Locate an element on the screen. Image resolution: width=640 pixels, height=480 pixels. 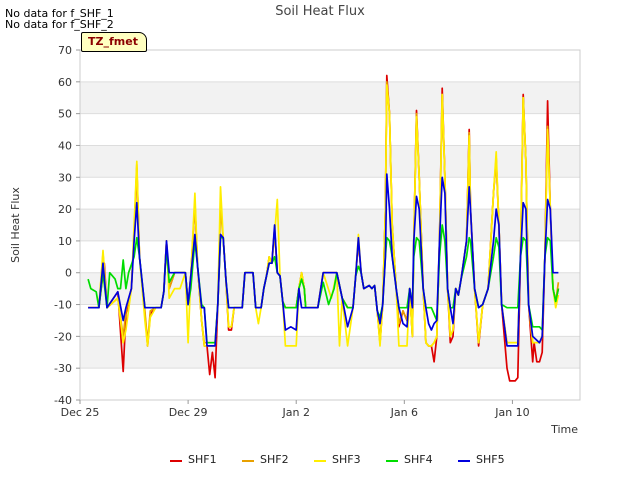
y-tick-label: 20 is located at coordinates (65, 209).